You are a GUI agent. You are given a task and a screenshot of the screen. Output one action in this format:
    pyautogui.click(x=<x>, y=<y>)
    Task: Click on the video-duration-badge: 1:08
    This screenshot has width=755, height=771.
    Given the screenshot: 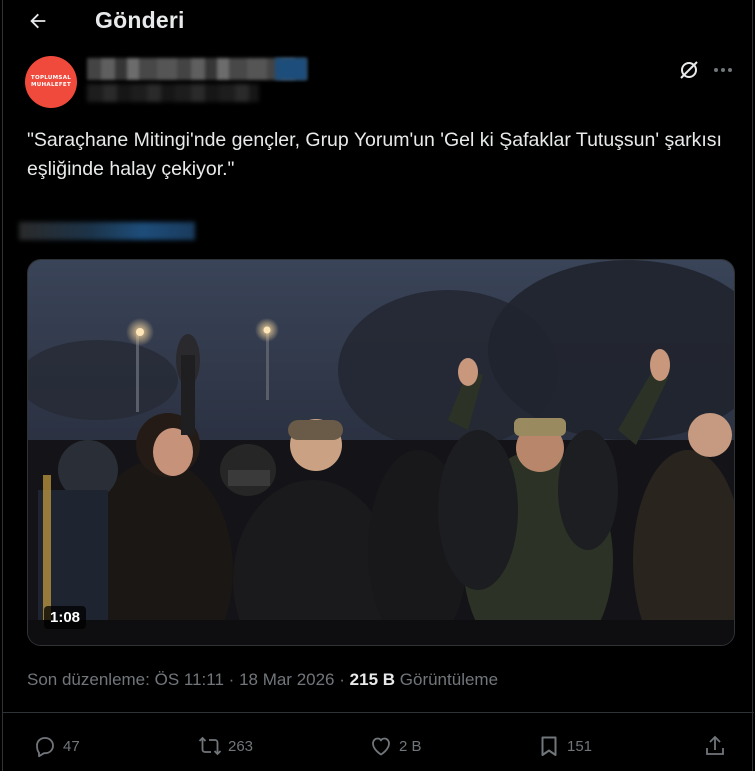 What is the action you would take?
    pyautogui.click(x=65, y=617)
    